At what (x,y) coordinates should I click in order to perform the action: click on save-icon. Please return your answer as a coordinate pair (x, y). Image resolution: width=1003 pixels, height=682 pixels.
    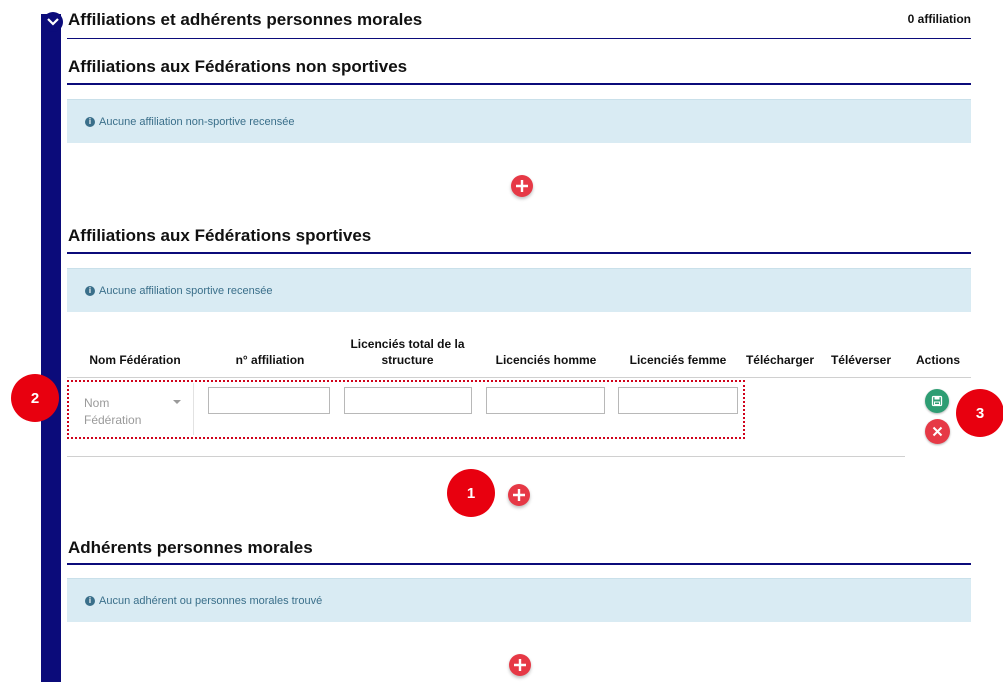
    Looking at the image, I should click on (937, 401).